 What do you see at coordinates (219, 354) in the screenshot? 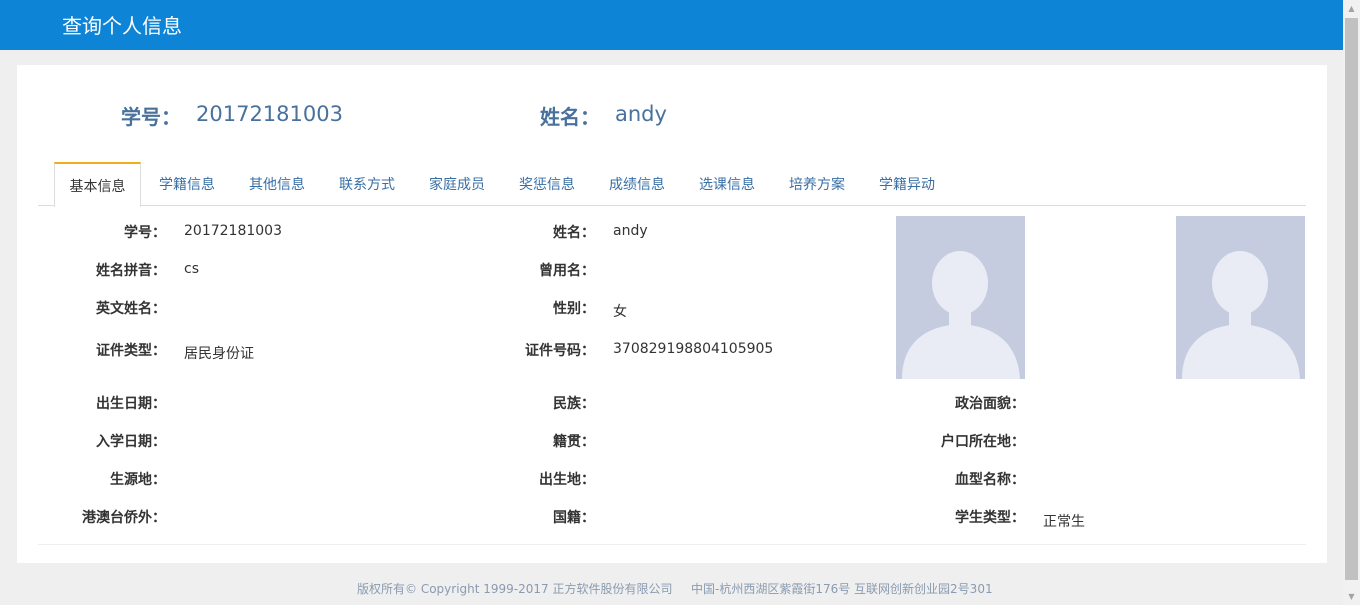
I see `id-type-value: 居民身份证` at bounding box center [219, 354].